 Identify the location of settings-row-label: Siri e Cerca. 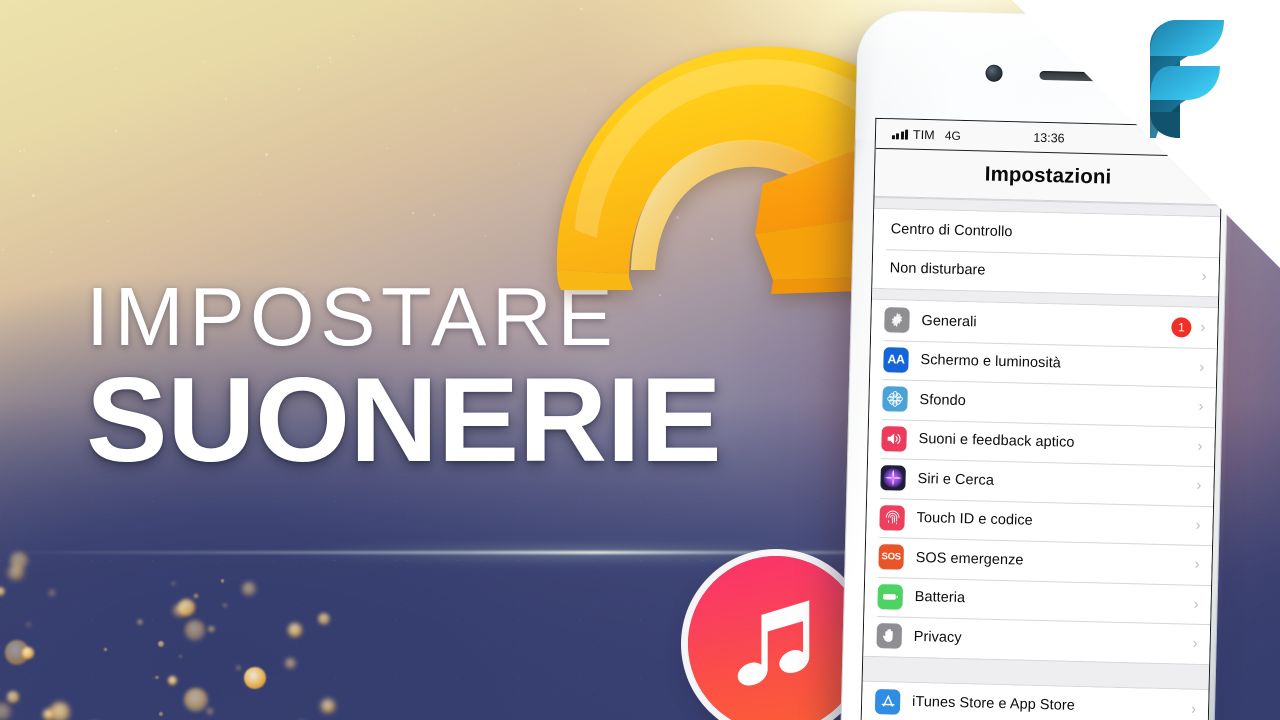
(956, 479).